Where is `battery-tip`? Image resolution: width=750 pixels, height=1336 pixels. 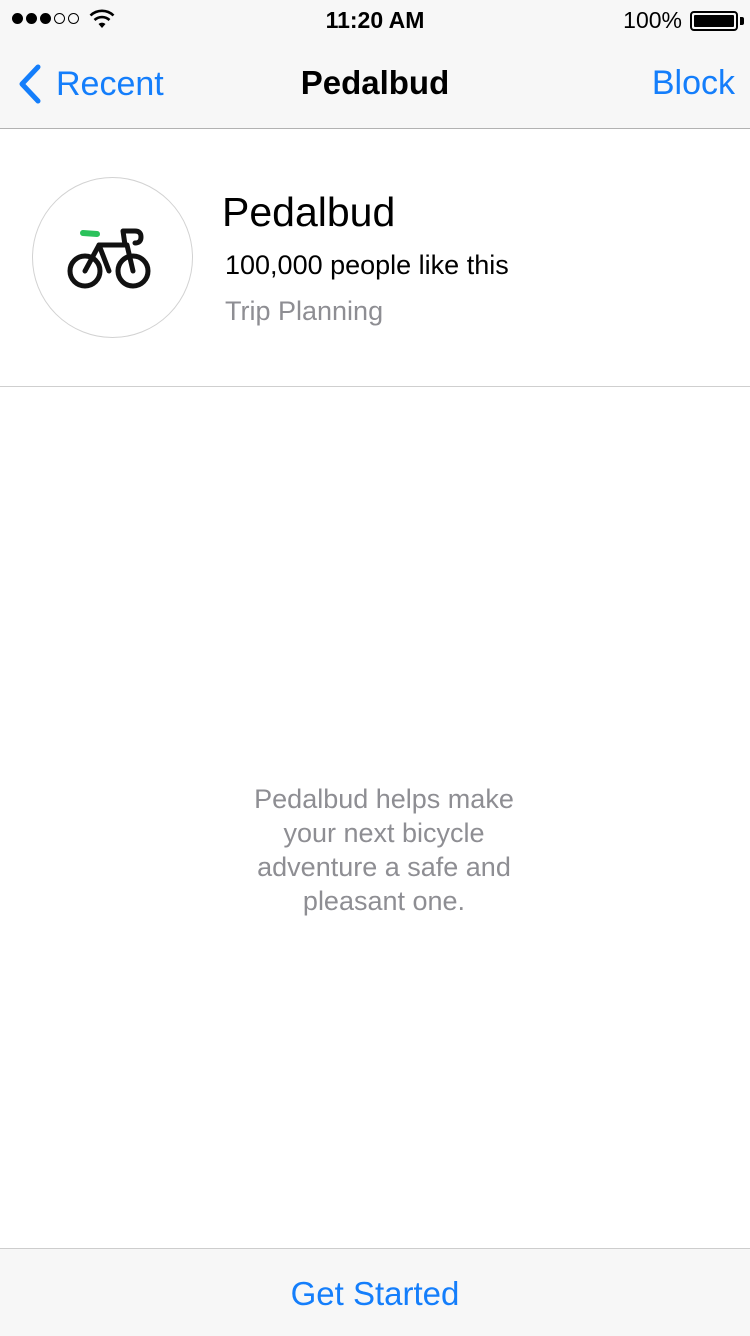 battery-tip is located at coordinates (742, 21).